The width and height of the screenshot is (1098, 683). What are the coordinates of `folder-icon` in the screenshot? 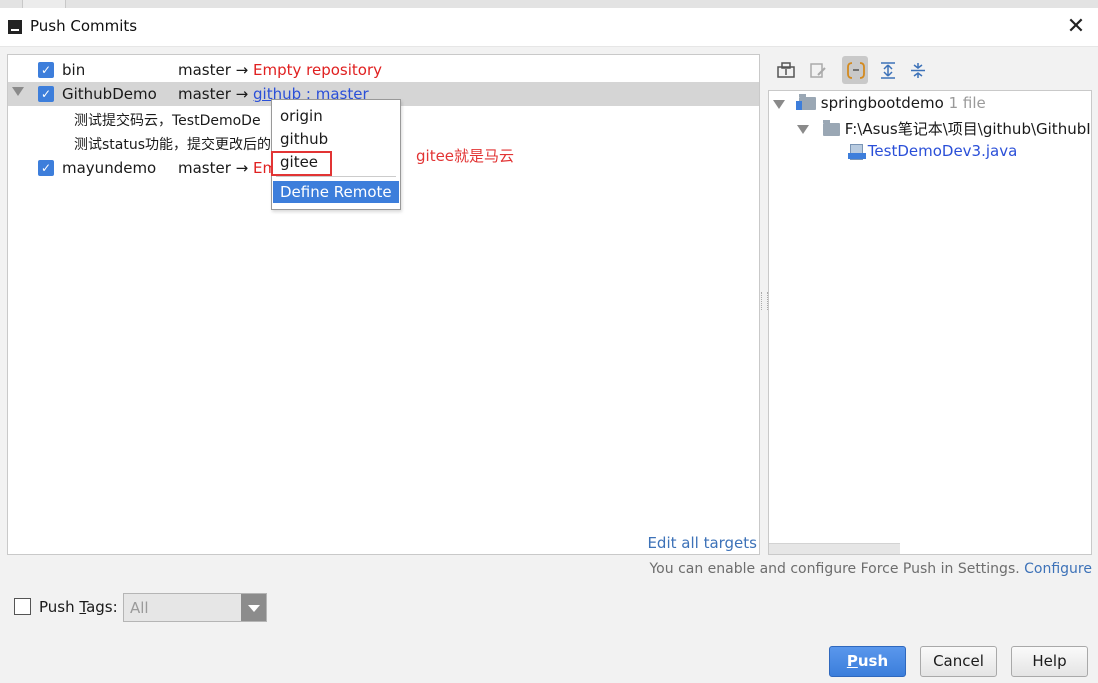 It's located at (831, 128).